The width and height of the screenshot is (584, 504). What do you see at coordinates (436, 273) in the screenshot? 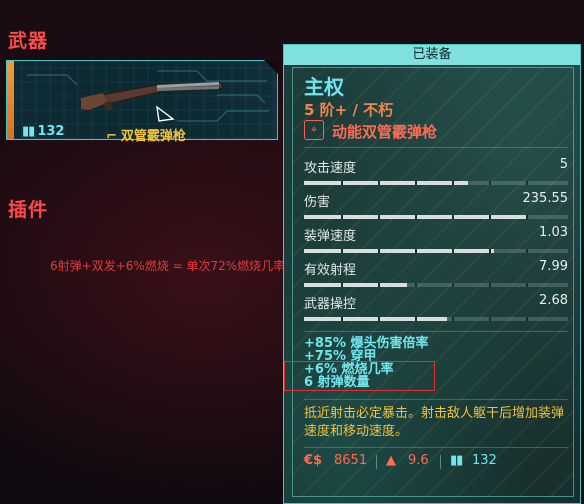
I see `stat-effective-range: 有效射程 7.99` at bounding box center [436, 273].